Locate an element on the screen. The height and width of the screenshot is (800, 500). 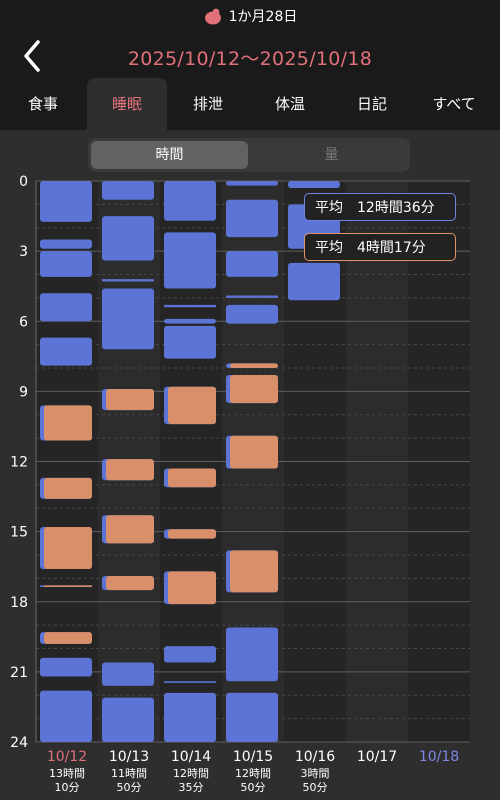
y-tick-label: 12 is located at coordinates (19, 463).